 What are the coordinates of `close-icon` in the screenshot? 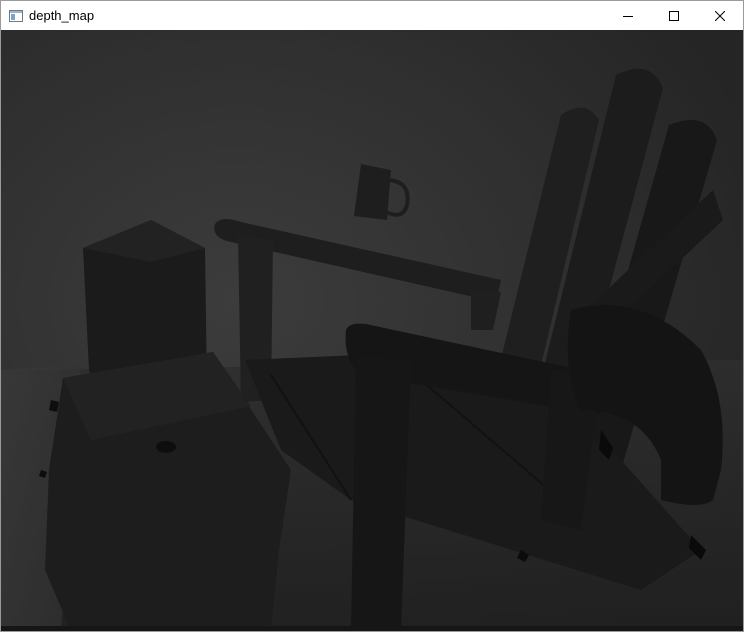 It's located at (720, 15).